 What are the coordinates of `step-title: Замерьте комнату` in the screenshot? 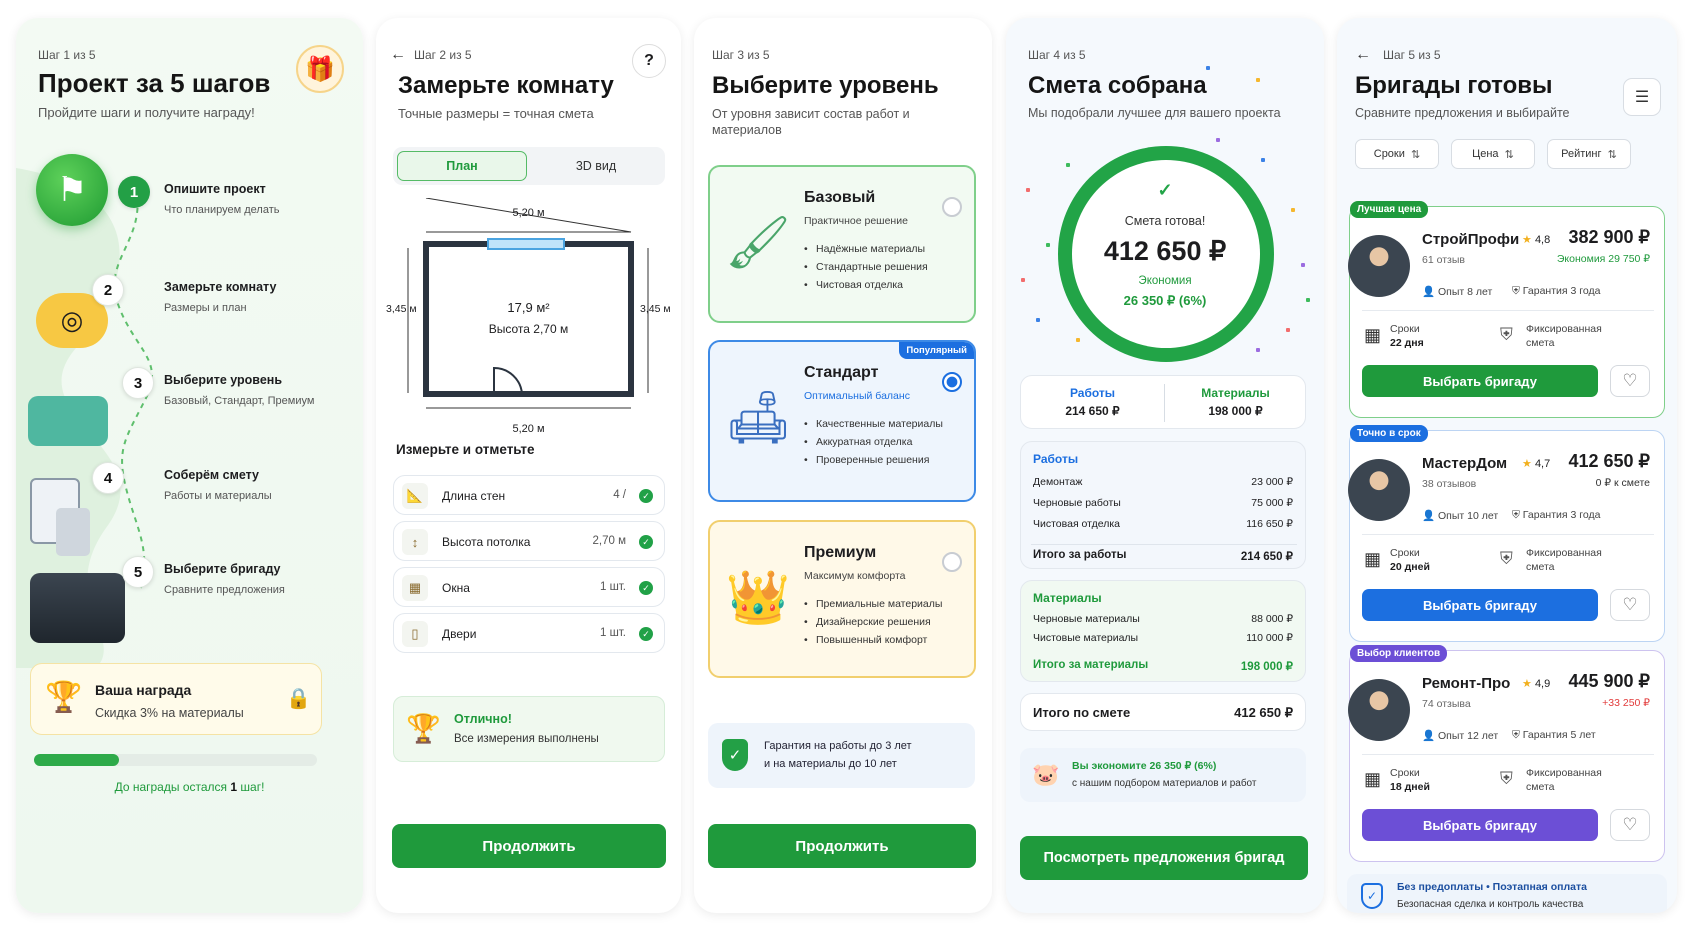 It's located at (220, 287).